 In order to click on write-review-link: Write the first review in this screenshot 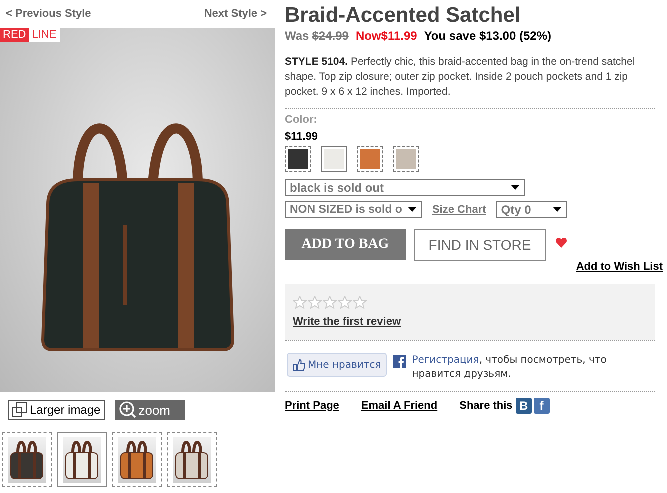, I will do `click(347, 322)`.